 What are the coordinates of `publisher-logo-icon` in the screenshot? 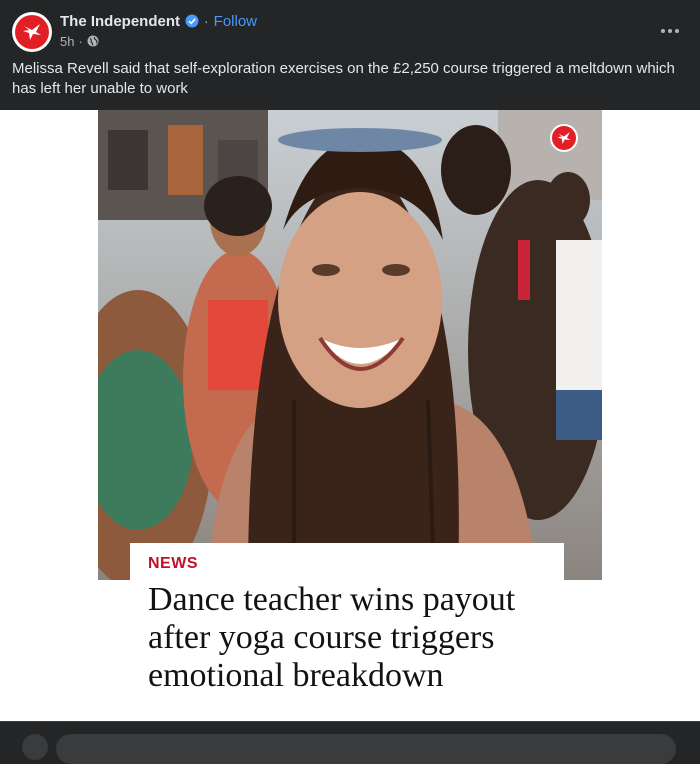 It's located at (564, 138).